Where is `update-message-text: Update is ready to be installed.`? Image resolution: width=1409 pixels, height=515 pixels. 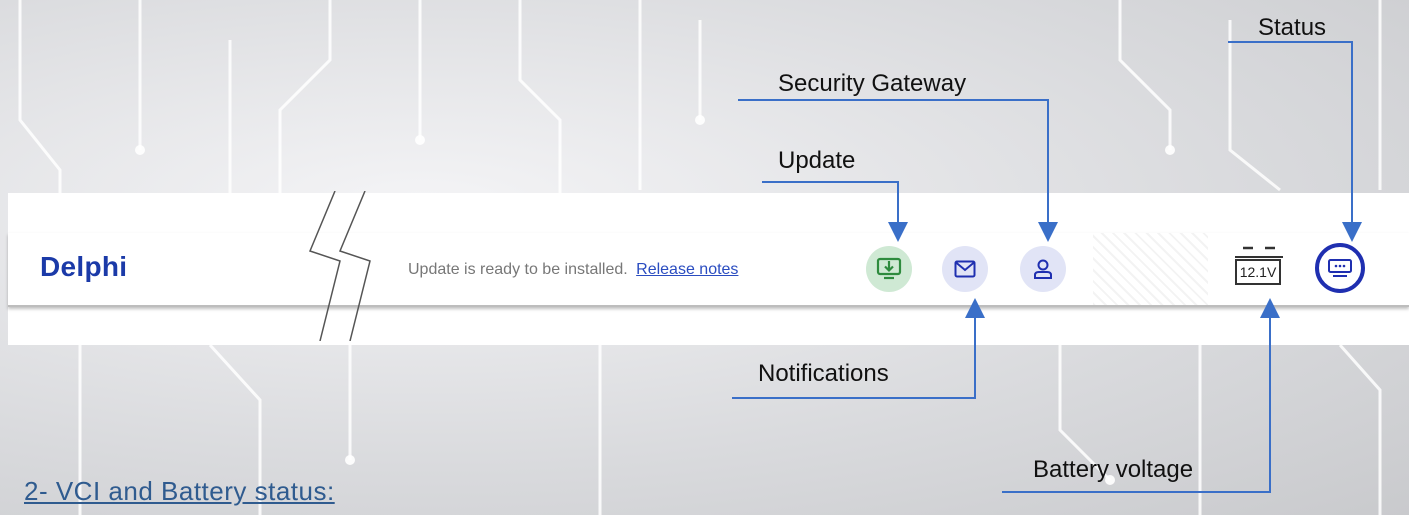 update-message-text: Update is ready to be installed. is located at coordinates (518, 269).